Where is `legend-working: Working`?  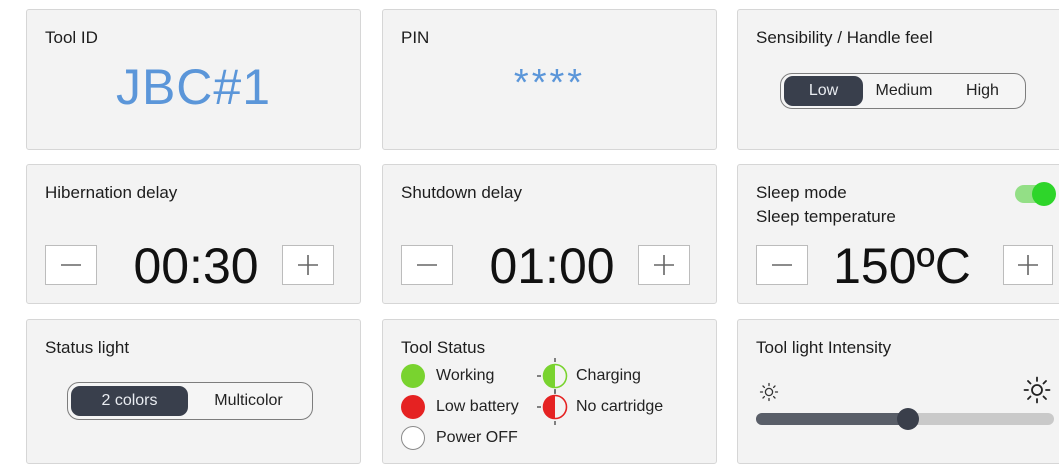 legend-working: Working is located at coordinates (447, 376).